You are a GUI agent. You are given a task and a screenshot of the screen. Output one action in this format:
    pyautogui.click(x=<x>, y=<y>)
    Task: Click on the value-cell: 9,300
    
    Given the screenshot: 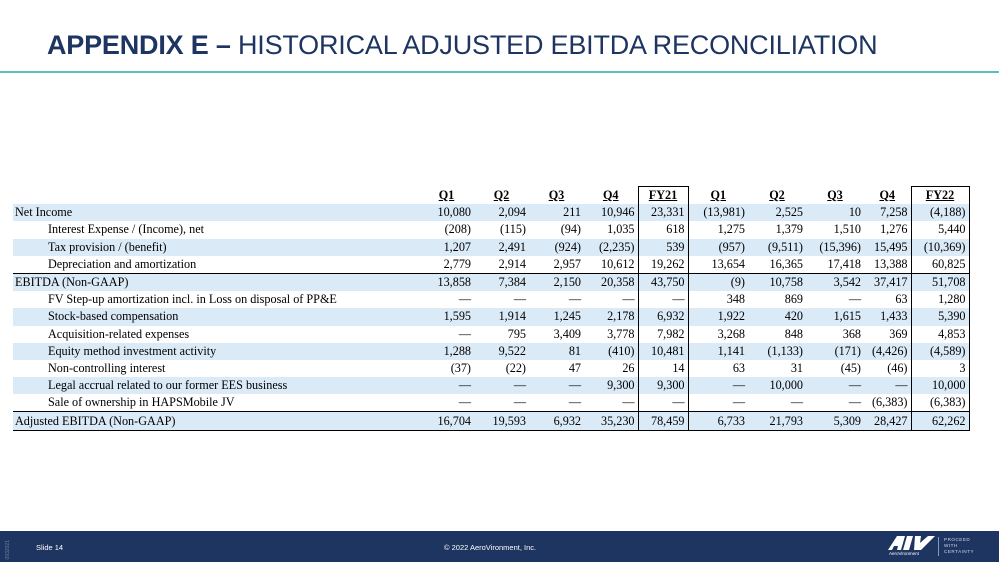 What is the action you would take?
    pyautogui.click(x=611, y=386)
    